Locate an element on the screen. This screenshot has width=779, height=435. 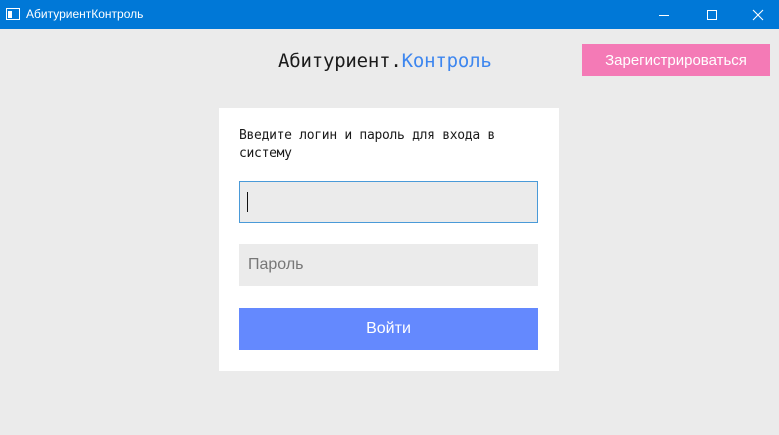
minimize-icon is located at coordinates (664, 15).